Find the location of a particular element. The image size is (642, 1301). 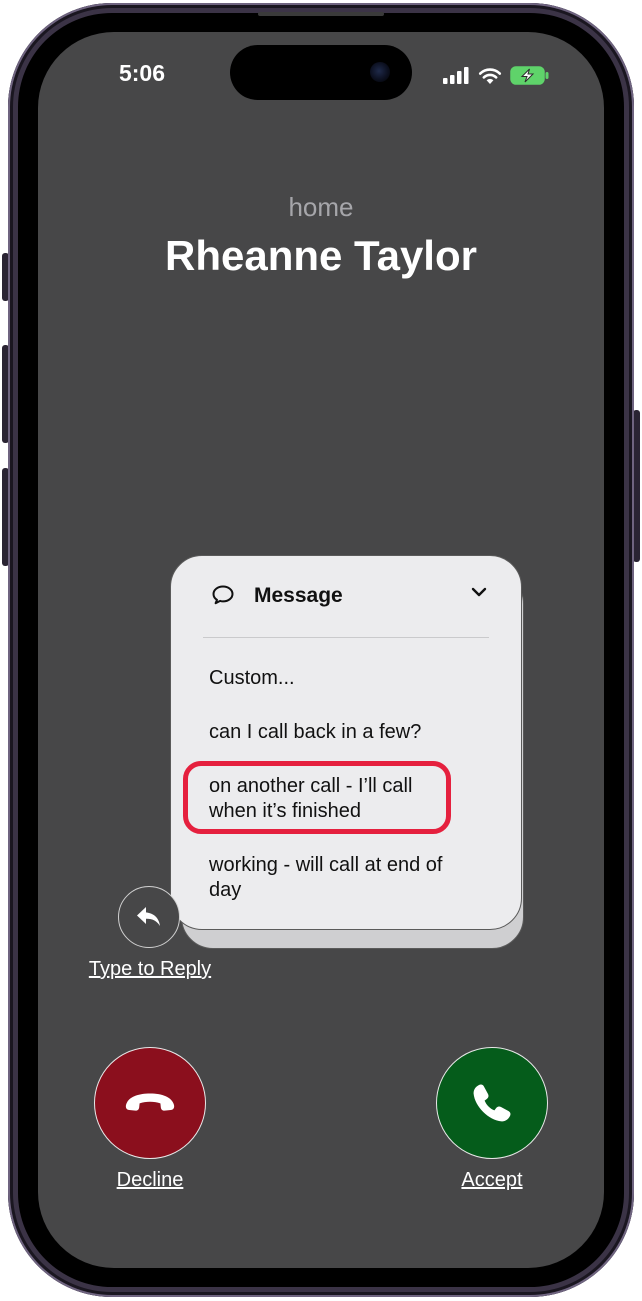

decline-button is located at coordinates (150, 1103).